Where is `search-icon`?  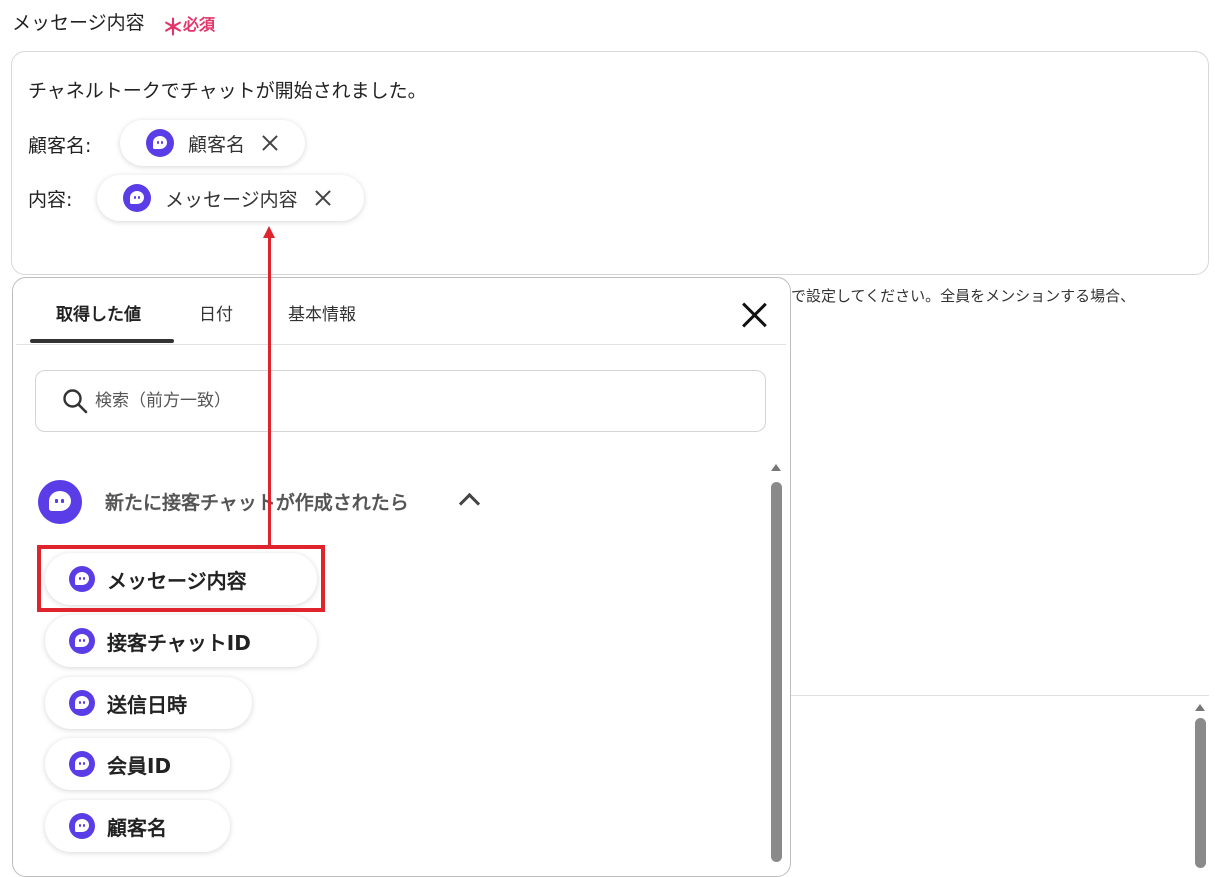 search-icon is located at coordinates (75, 401).